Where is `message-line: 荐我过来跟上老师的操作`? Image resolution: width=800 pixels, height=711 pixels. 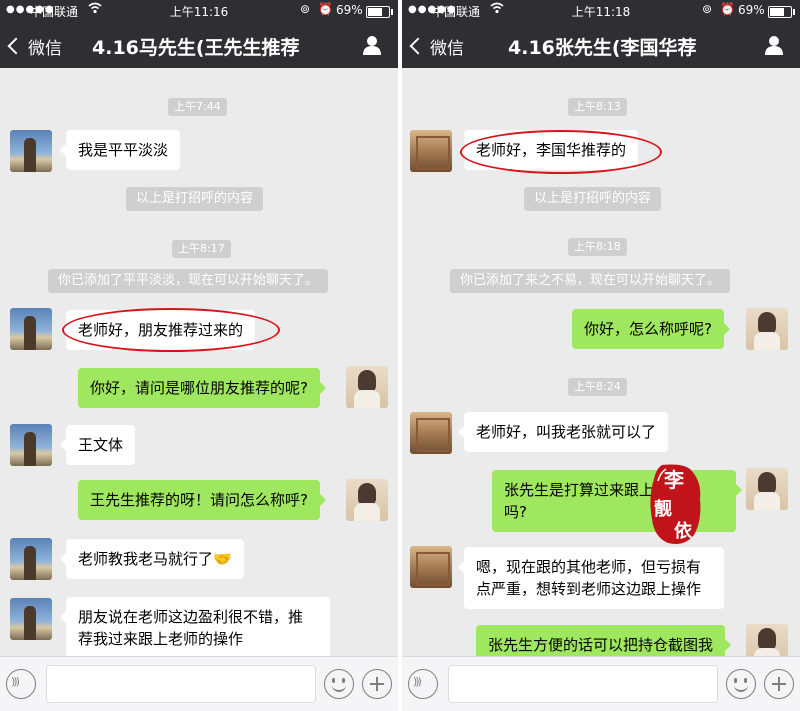
message-line: 荐我过来跟上老师的操作 is located at coordinates (161, 639).